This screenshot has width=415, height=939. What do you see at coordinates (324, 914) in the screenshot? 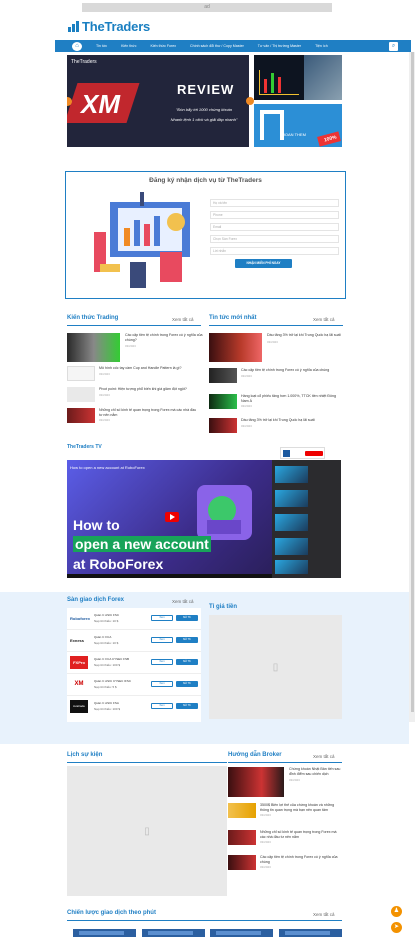
I see `strategy-see-all: Xem tất cả` at bounding box center [324, 914].